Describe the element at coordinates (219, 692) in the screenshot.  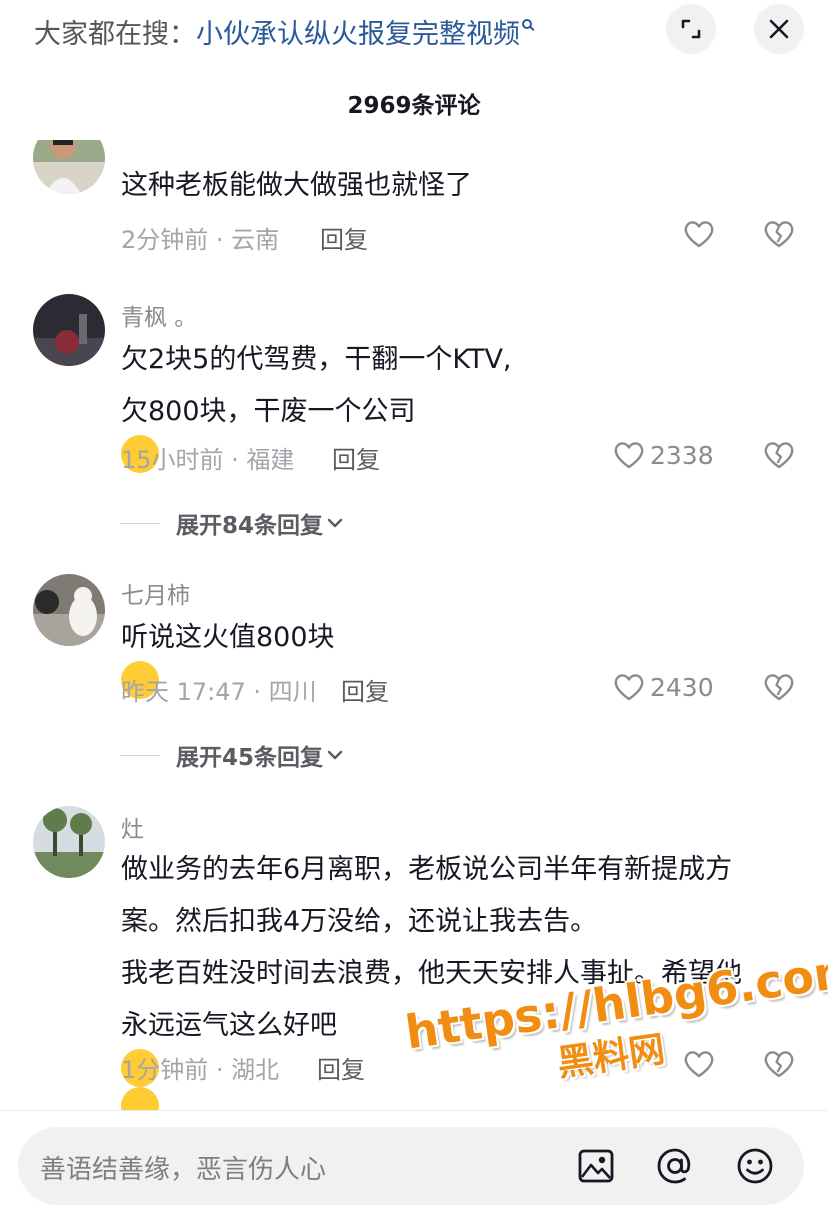
I see `comment-meta: 昨天 17:47 · 四川` at that location.